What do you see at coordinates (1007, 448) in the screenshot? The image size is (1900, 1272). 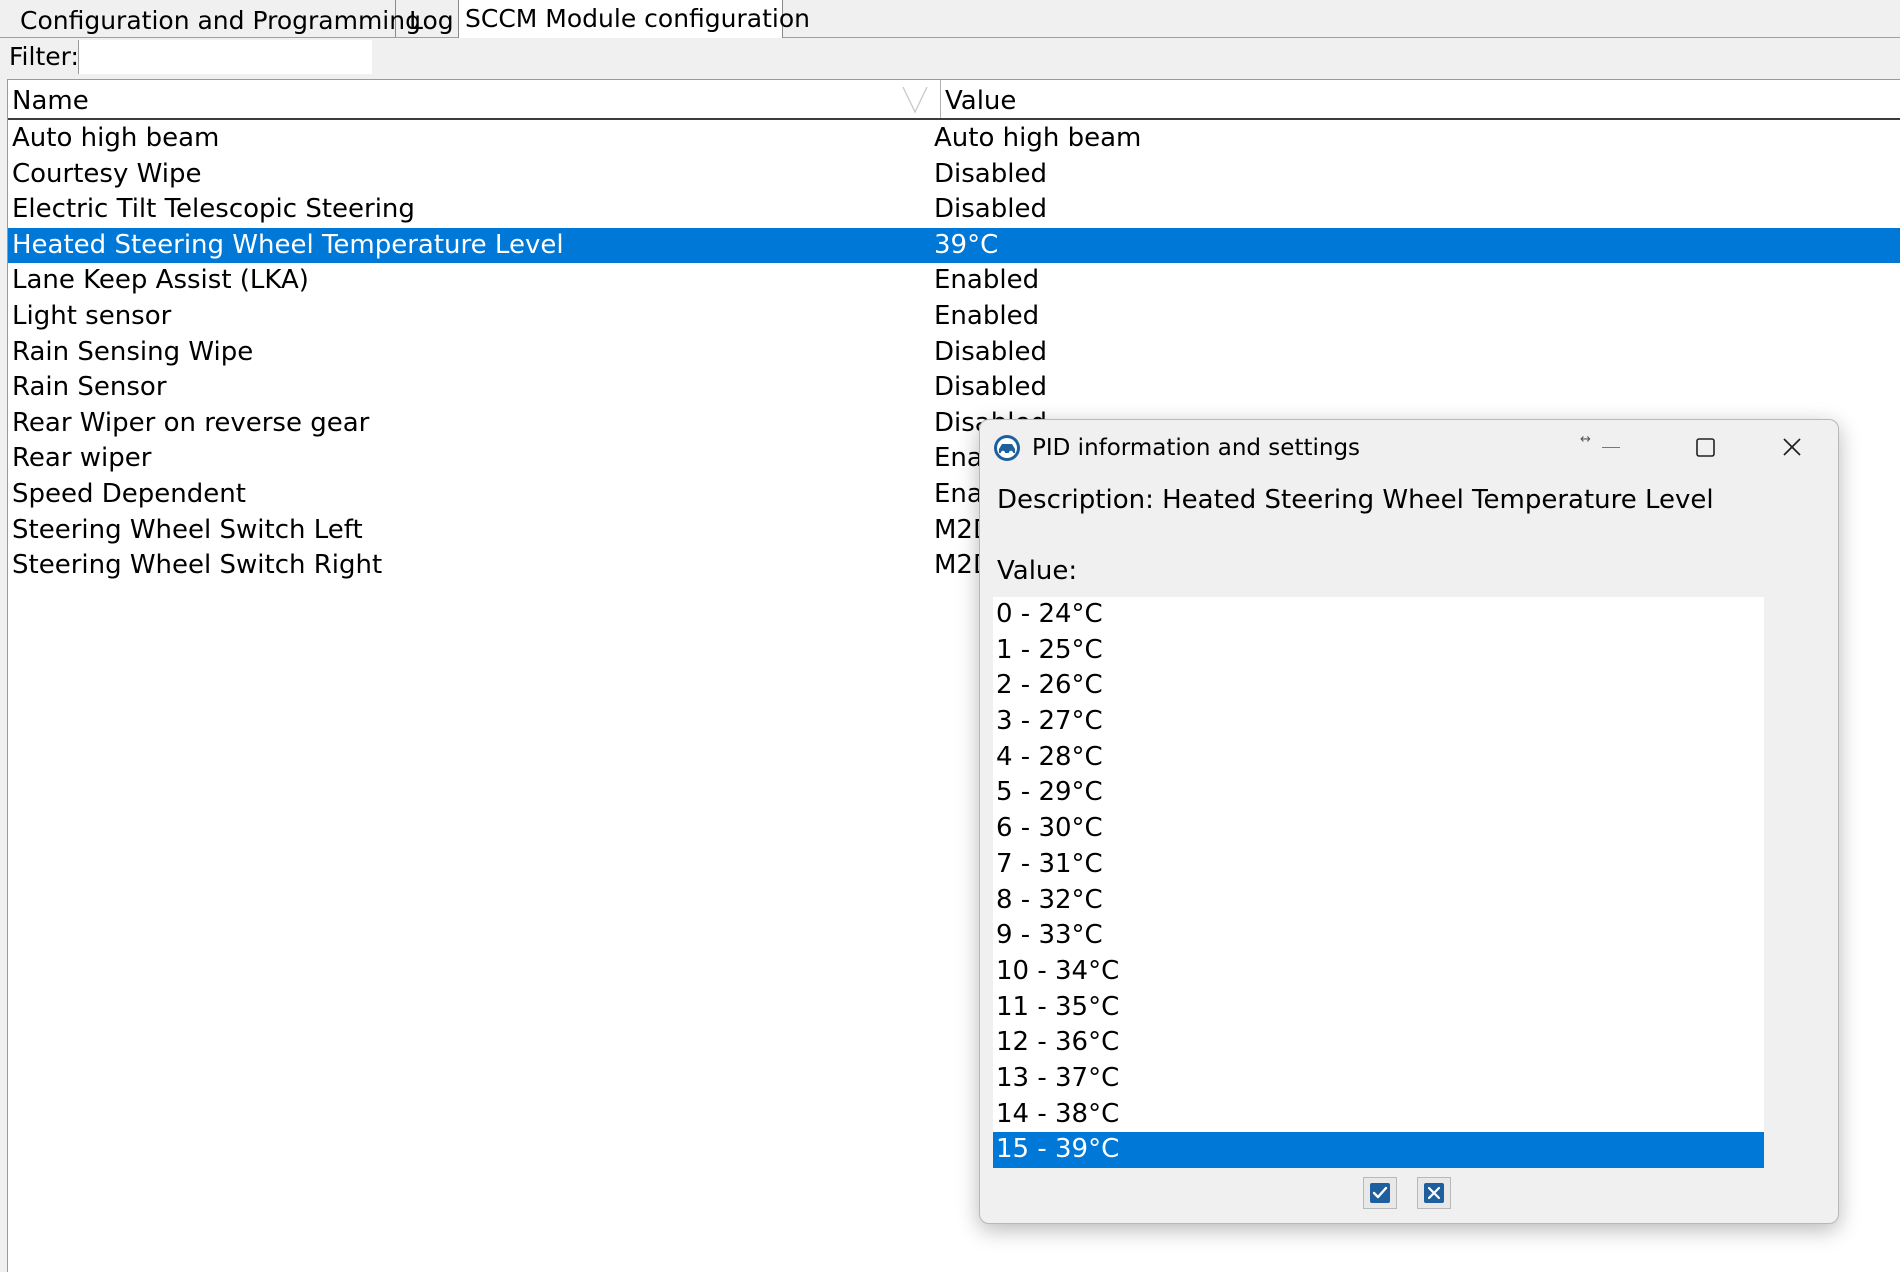 I see `app-icon` at bounding box center [1007, 448].